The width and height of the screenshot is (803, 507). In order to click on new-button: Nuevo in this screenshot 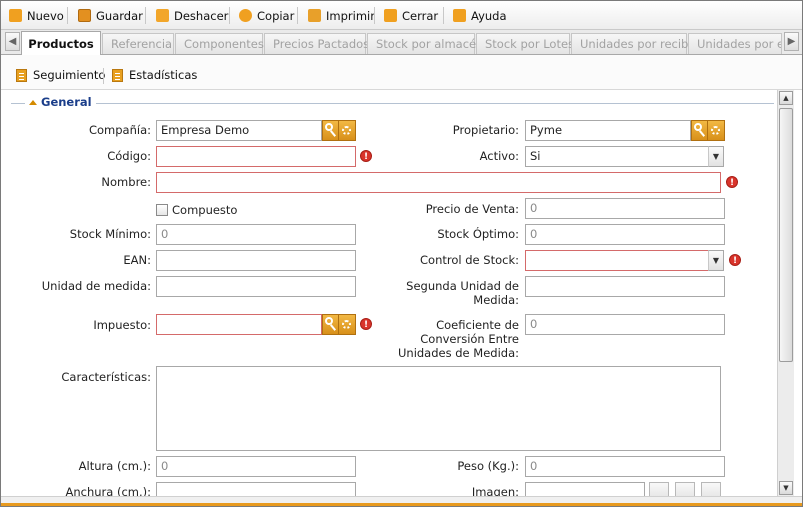, I will do `click(36, 15)`.